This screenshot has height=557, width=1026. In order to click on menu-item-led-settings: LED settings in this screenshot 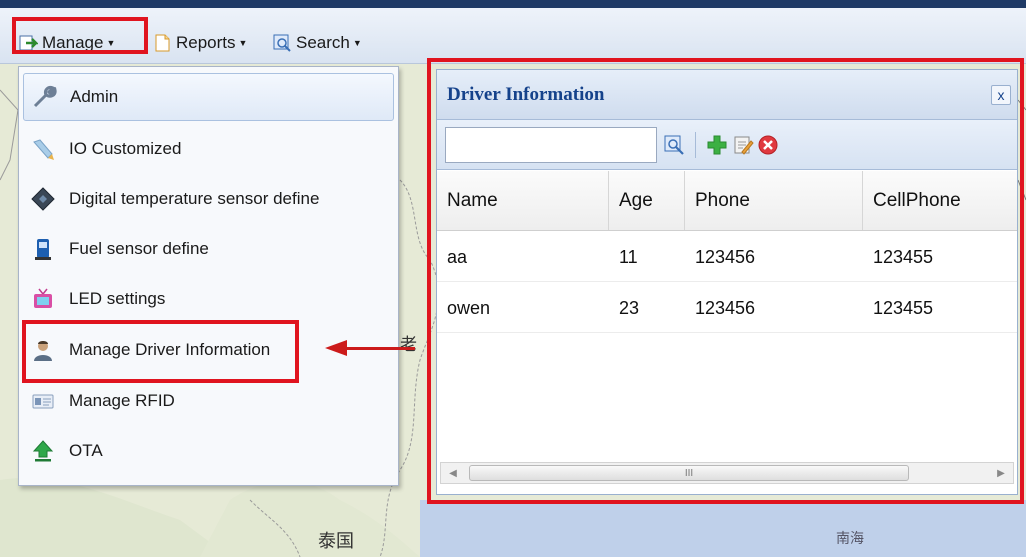, I will do `click(208, 299)`.